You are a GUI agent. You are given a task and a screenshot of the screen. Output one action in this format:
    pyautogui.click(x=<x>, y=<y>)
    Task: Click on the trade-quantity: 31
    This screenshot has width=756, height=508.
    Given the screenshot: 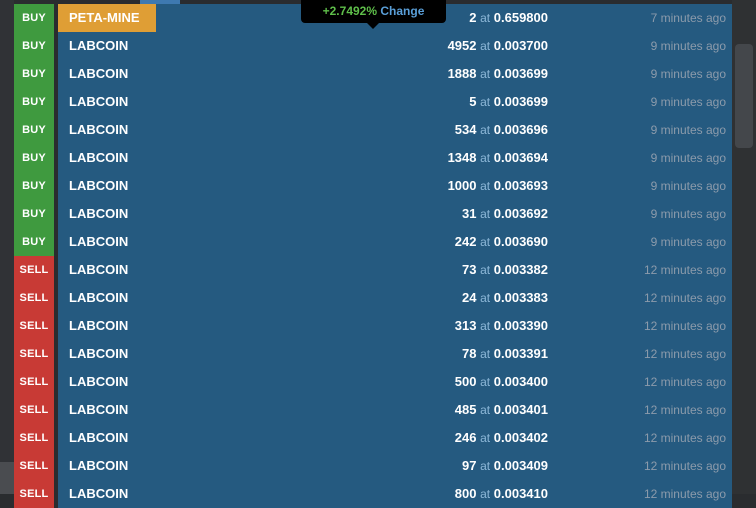 What is the action you would take?
    pyautogui.click(x=469, y=213)
    